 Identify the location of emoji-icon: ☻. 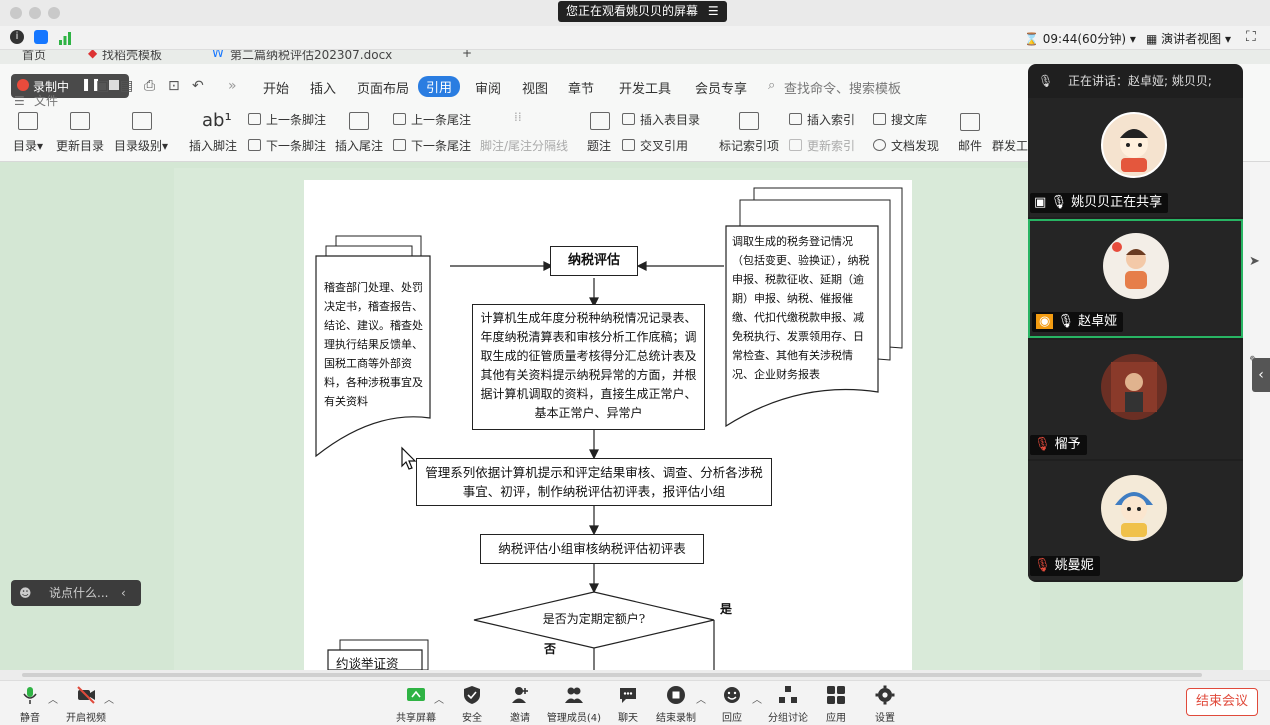
(25, 593).